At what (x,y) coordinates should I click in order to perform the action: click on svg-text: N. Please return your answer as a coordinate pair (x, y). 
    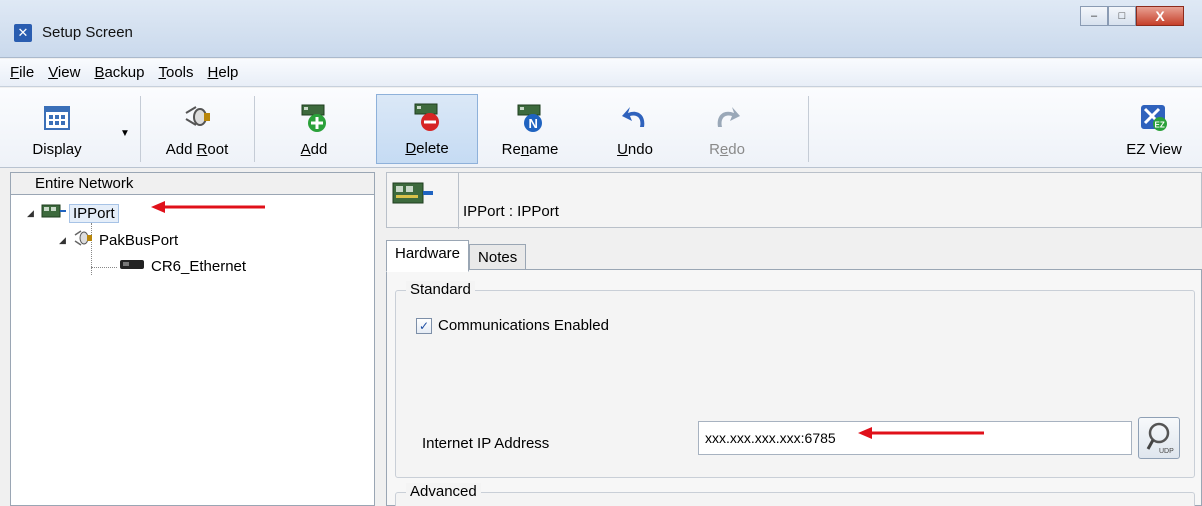
    Looking at the image, I should click on (533, 123).